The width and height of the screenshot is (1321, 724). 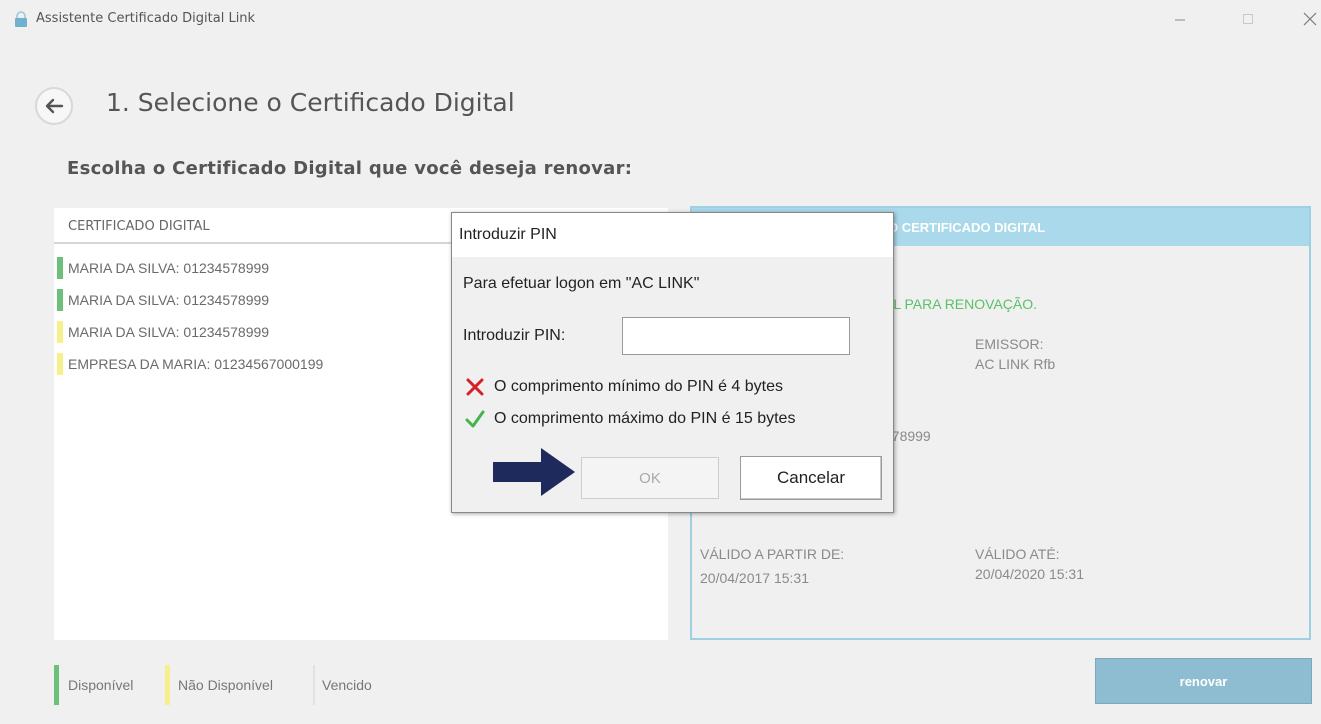 I want to click on pin-max-rule: O comprimento máximo do PIN é 15 bytes, so click(x=629, y=419).